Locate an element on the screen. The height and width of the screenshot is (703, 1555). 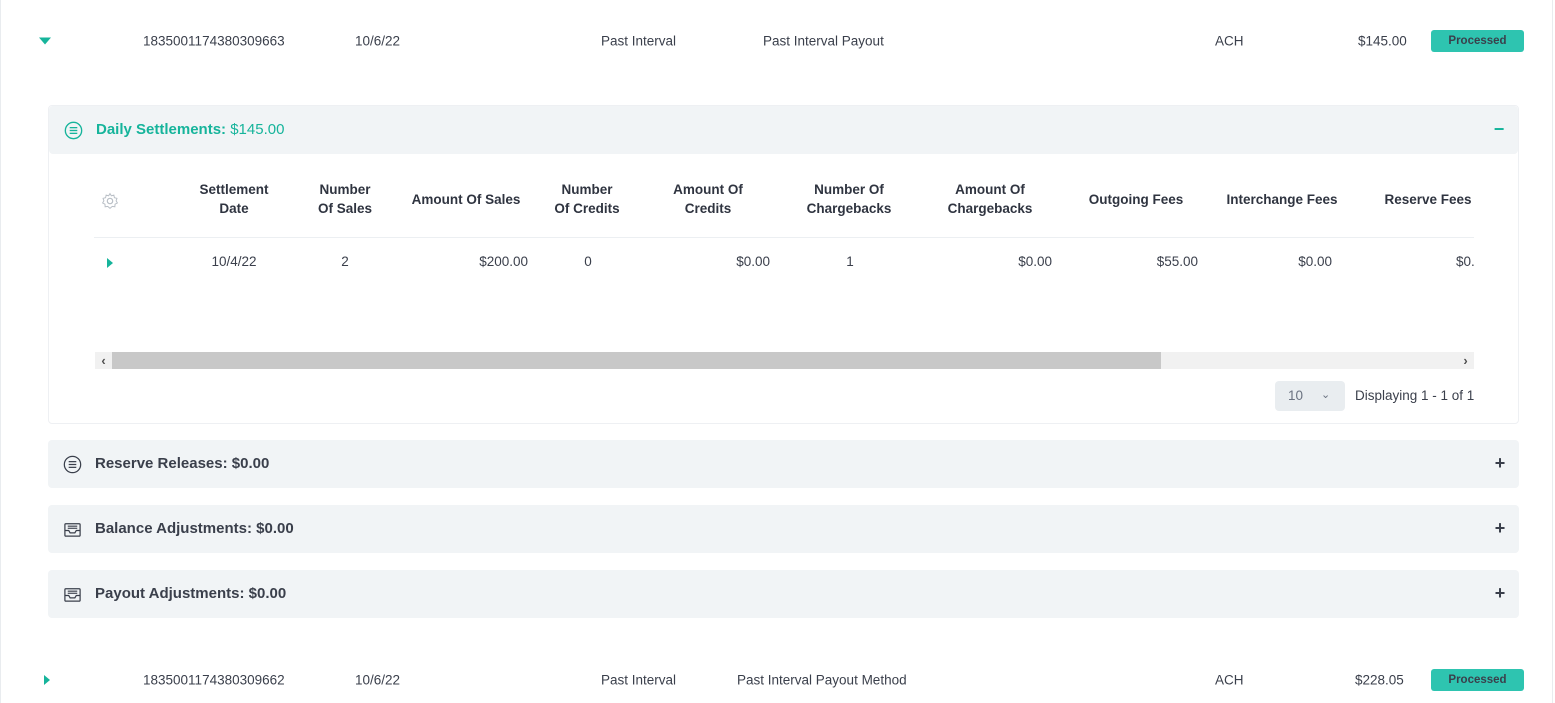
section-title: Balance Adjustments: $0.00 is located at coordinates (194, 528).